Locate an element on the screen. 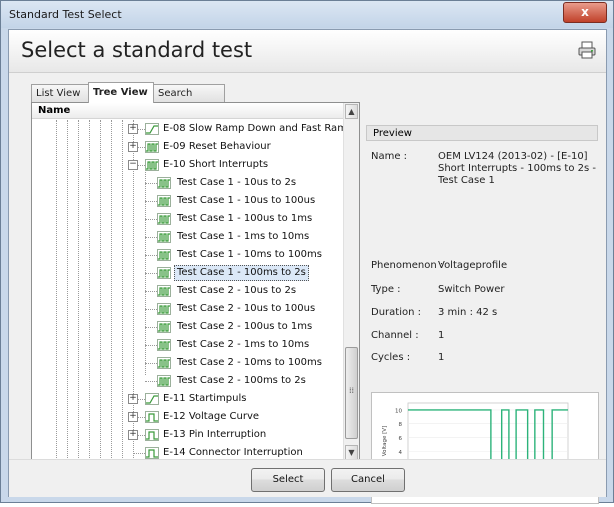  tree-item-label: Test Case 1 - 100us to 1ms is located at coordinates (245, 218).